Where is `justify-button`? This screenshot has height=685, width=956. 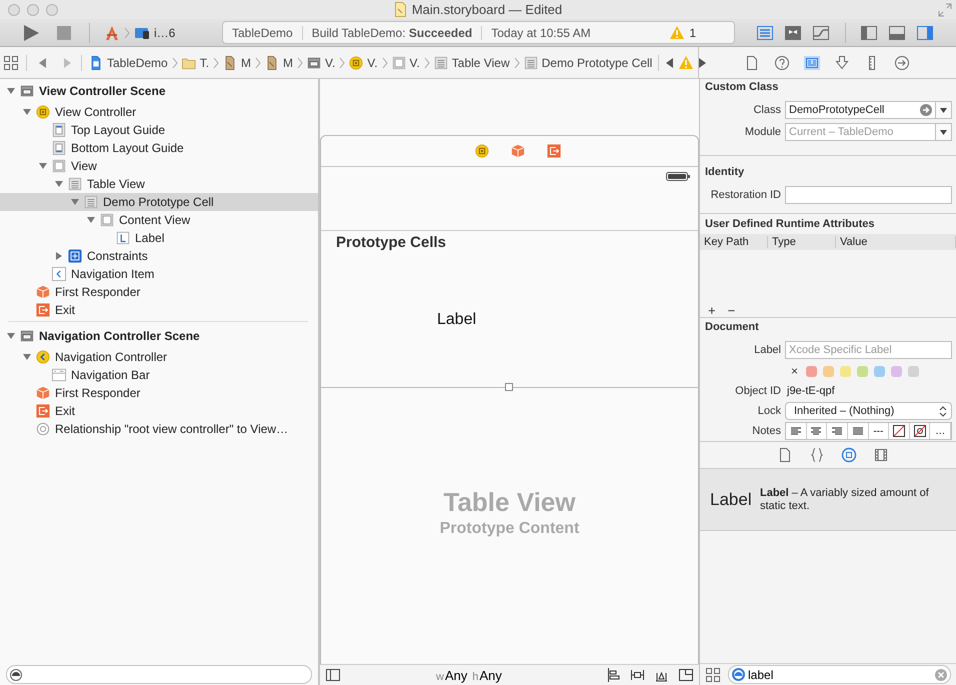 justify-button is located at coordinates (857, 431).